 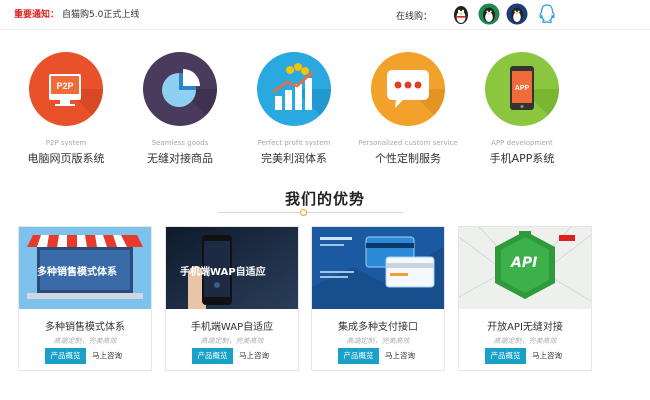 I want to click on feature-seamless-goods: Seamless goods 无缝对接商品, so click(x=180, y=109).